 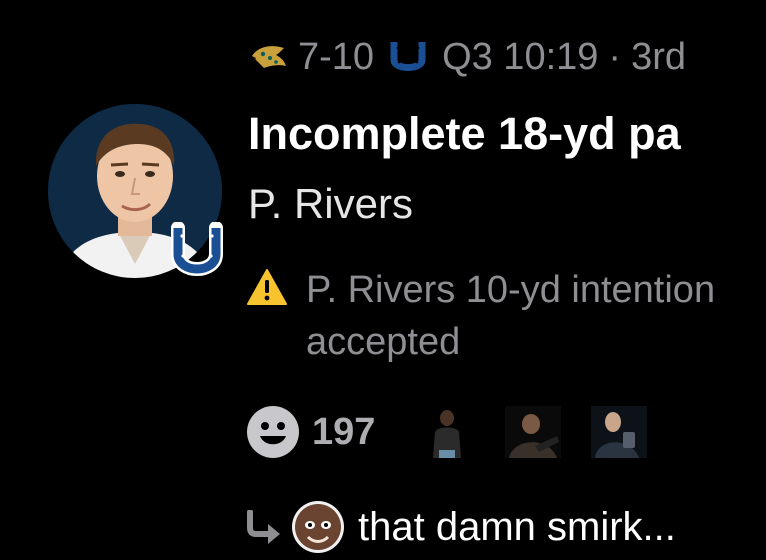 What do you see at coordinates (269, 57) in the screenshot?
I see `jaguars-logo-icon` at bounding box center [269, 57].